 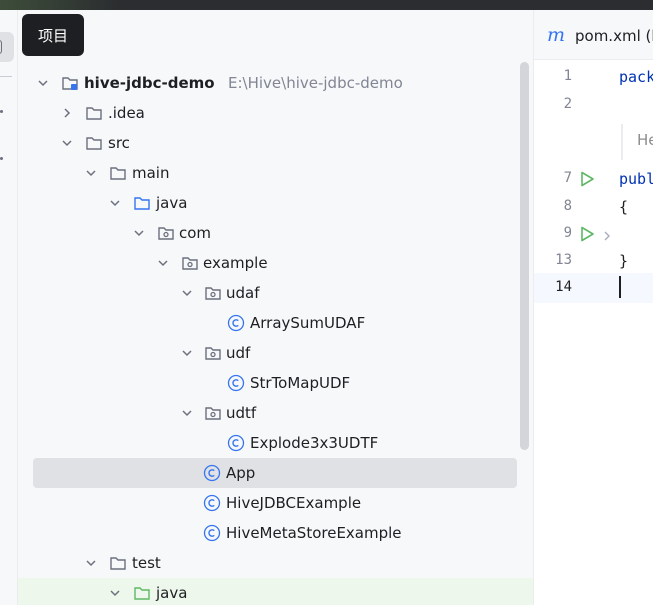 What do you see at coordinates (275, 413) in the screenshot?
I see `tree-item-udtf: udtf` at bounding box center [275, 413].